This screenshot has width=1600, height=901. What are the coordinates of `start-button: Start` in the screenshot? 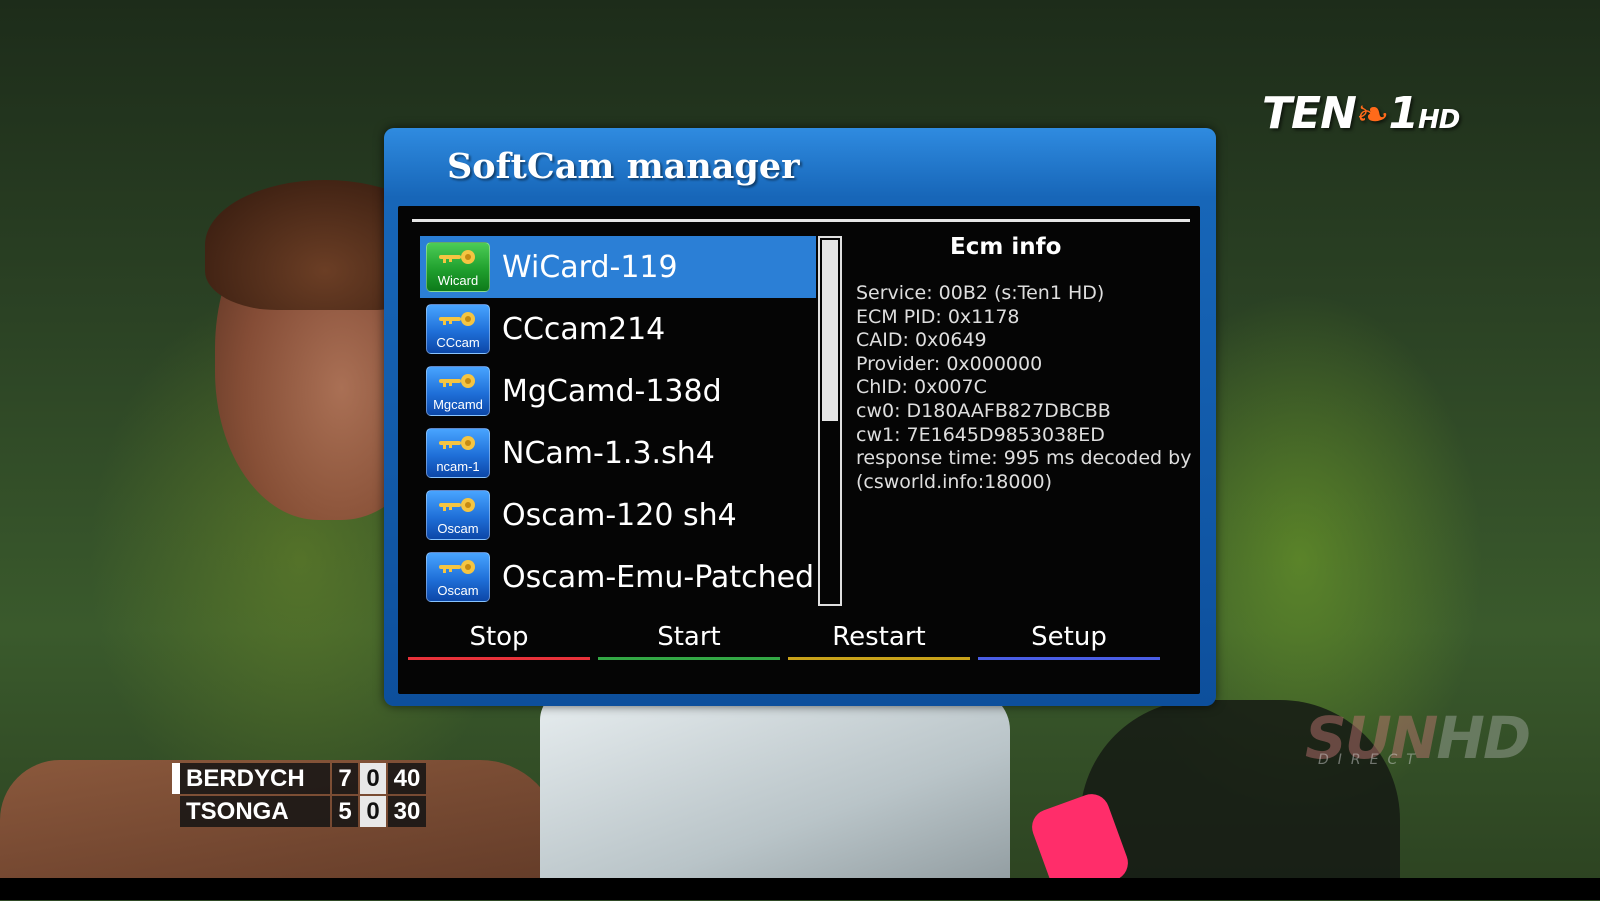 It's located at (689, 640).